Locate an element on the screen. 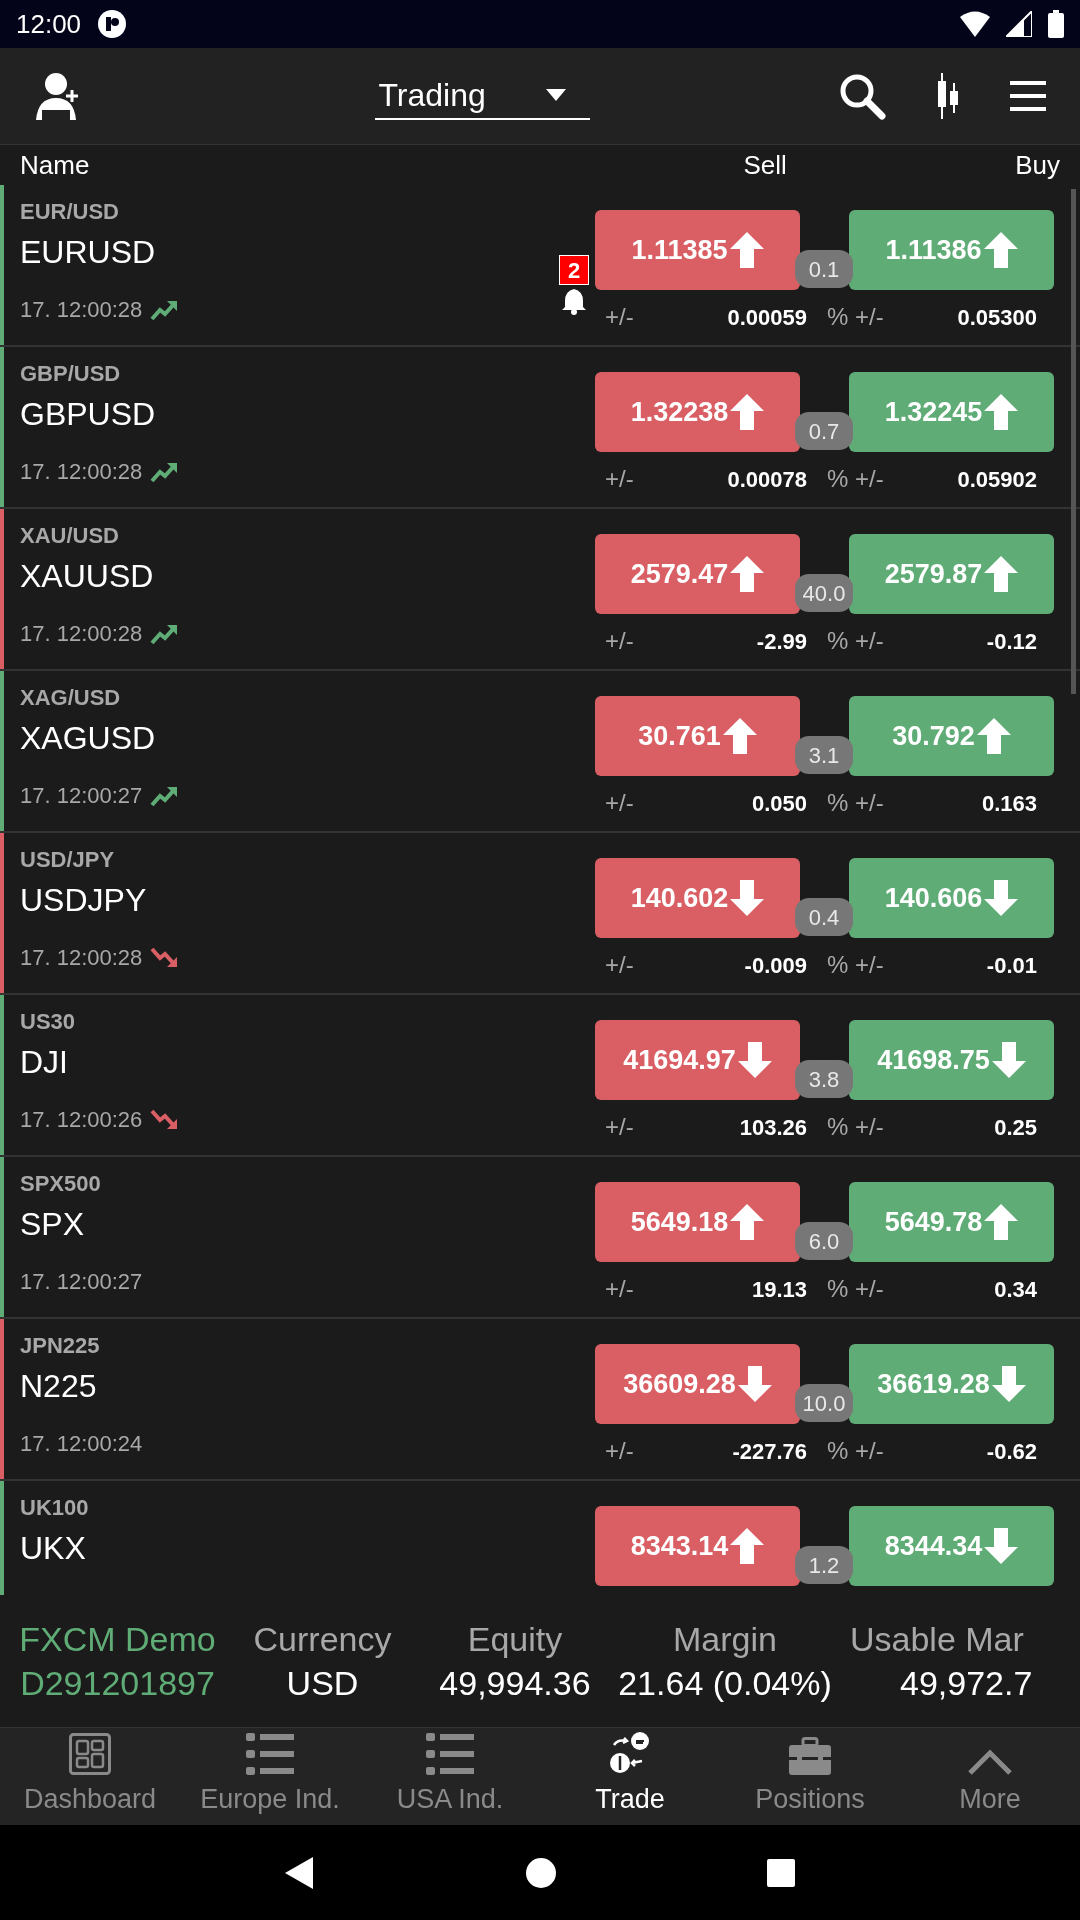  instrument-group: JPN225 is located at coordinates (307, 1346).